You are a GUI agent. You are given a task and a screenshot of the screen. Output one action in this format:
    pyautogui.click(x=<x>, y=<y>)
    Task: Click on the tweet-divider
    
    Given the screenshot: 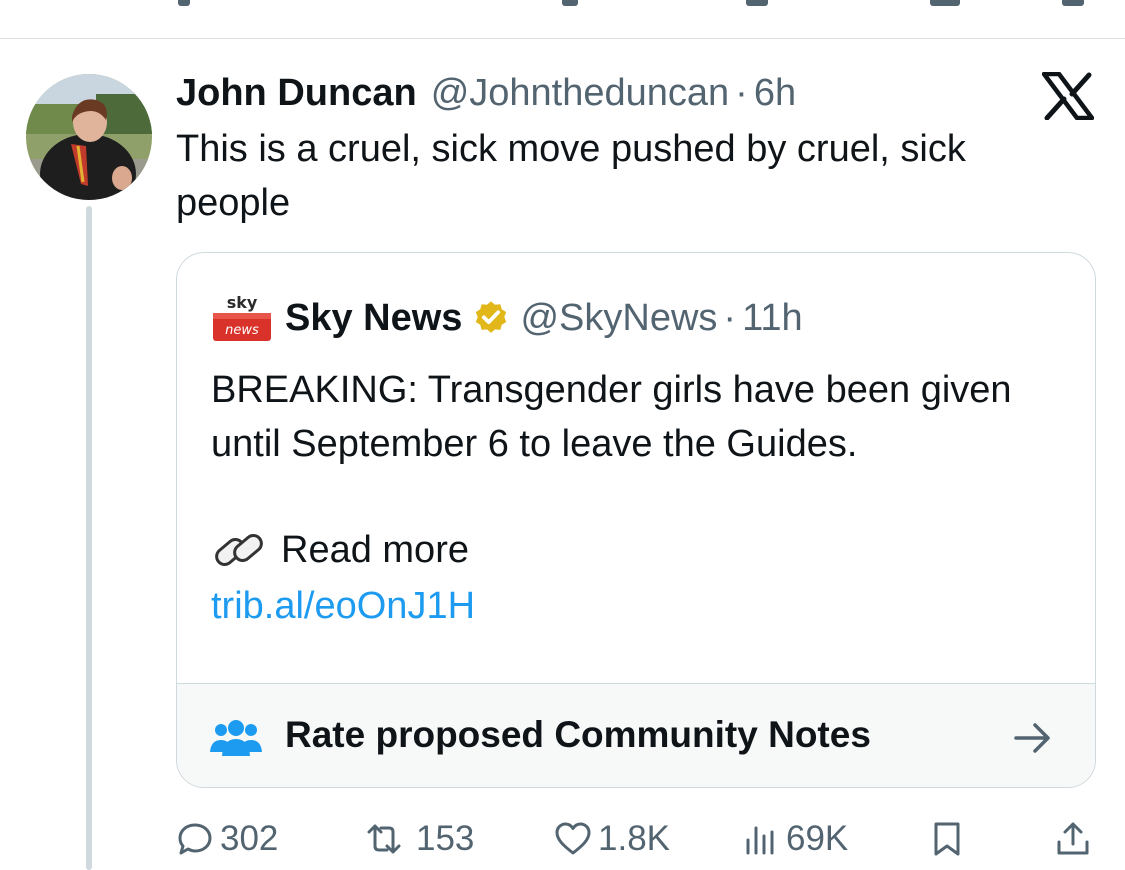 What is the action you would take?
    pyautogui.click(x=562, y=38)
    